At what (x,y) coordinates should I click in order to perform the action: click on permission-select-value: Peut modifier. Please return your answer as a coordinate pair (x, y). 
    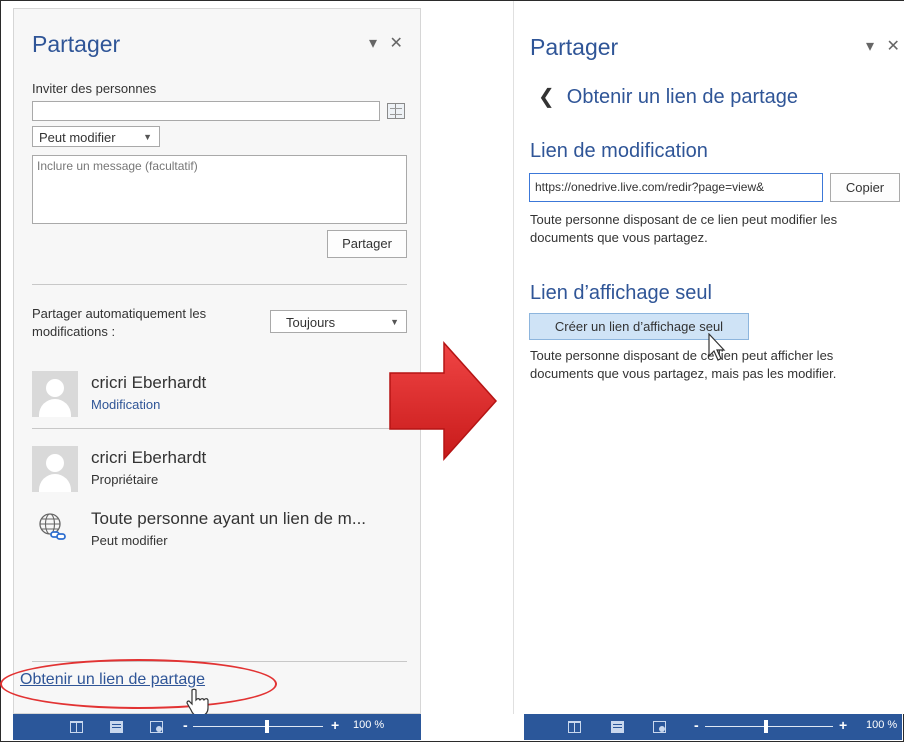
    Looking at the image, I should click on (77, 137).